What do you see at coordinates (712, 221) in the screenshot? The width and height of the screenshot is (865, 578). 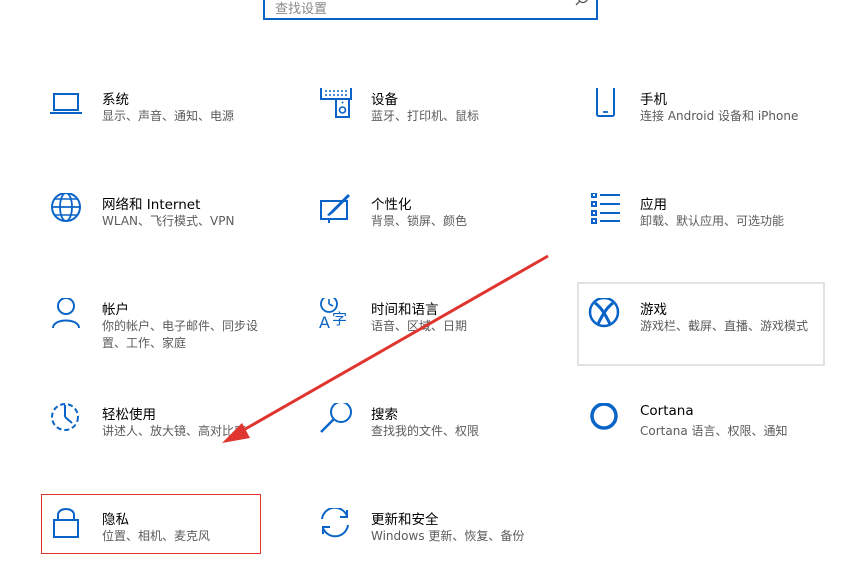 I see `tile-desc: 卸载、默认应用、可选功能` at bounding box center [712, 221].